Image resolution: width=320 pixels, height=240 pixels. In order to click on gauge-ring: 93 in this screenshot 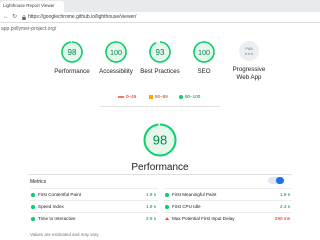, I will do `click(160, 52)`.